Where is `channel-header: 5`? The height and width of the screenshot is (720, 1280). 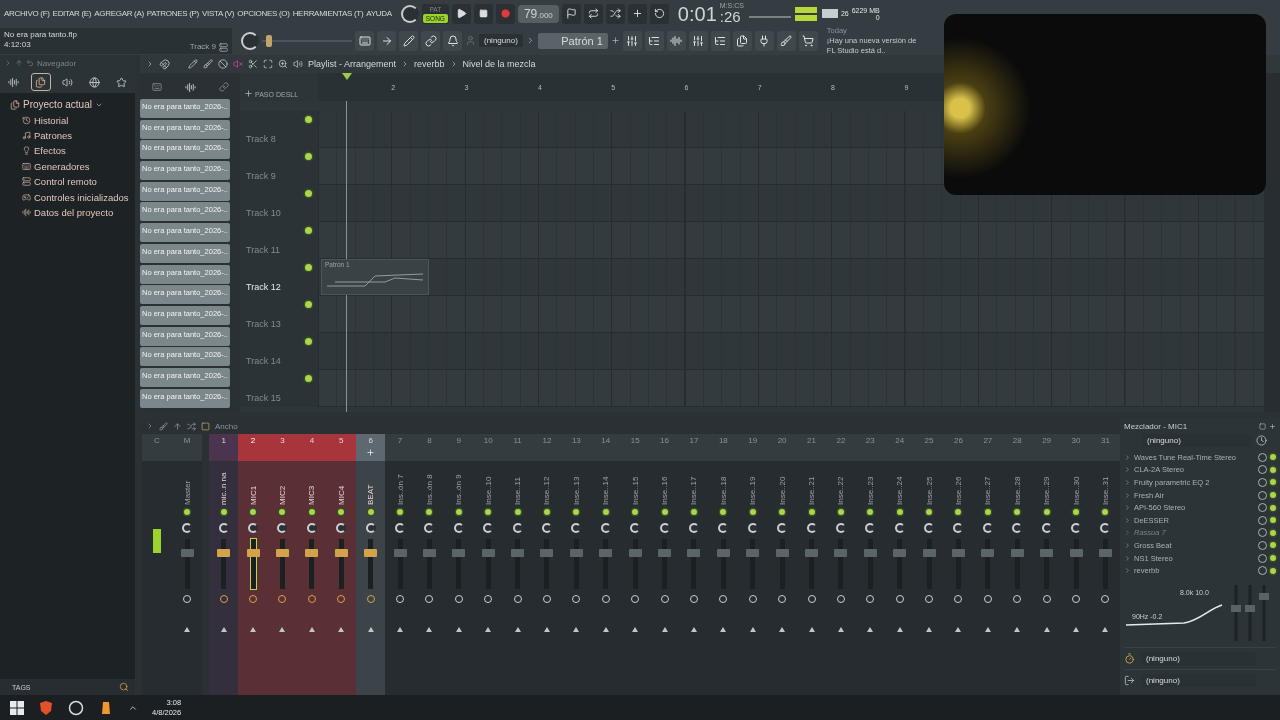
channel-header: 5 is located at coordinates (341, 447).